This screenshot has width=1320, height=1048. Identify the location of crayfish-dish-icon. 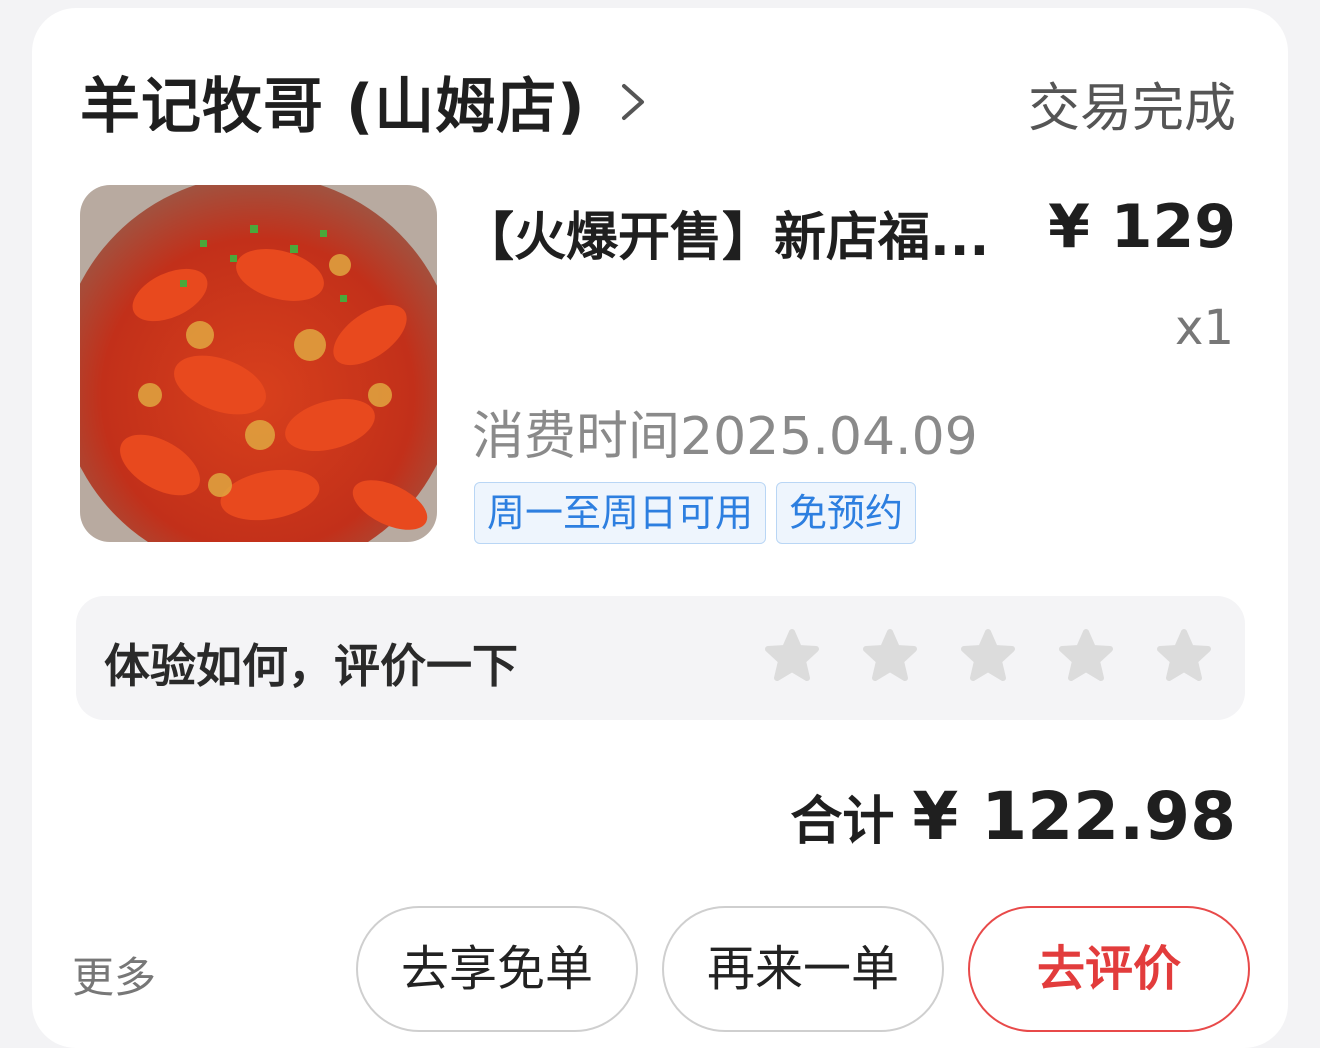
(258, 363).